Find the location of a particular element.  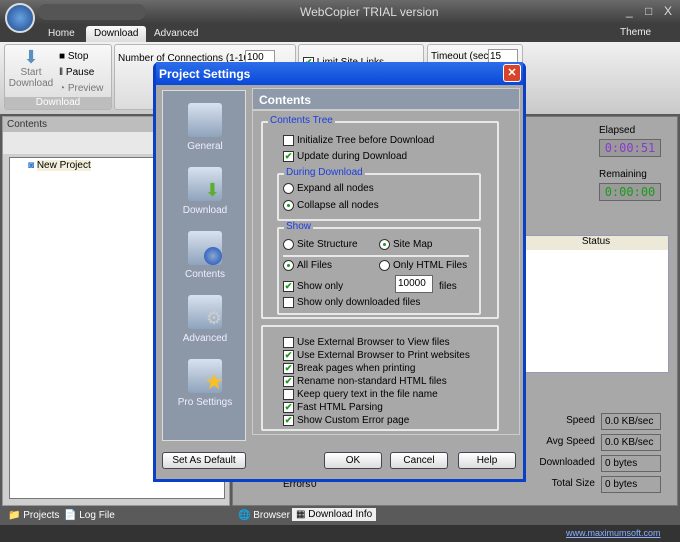

elapsed-display: 0:00:51 is located at coordinates (630, 148).